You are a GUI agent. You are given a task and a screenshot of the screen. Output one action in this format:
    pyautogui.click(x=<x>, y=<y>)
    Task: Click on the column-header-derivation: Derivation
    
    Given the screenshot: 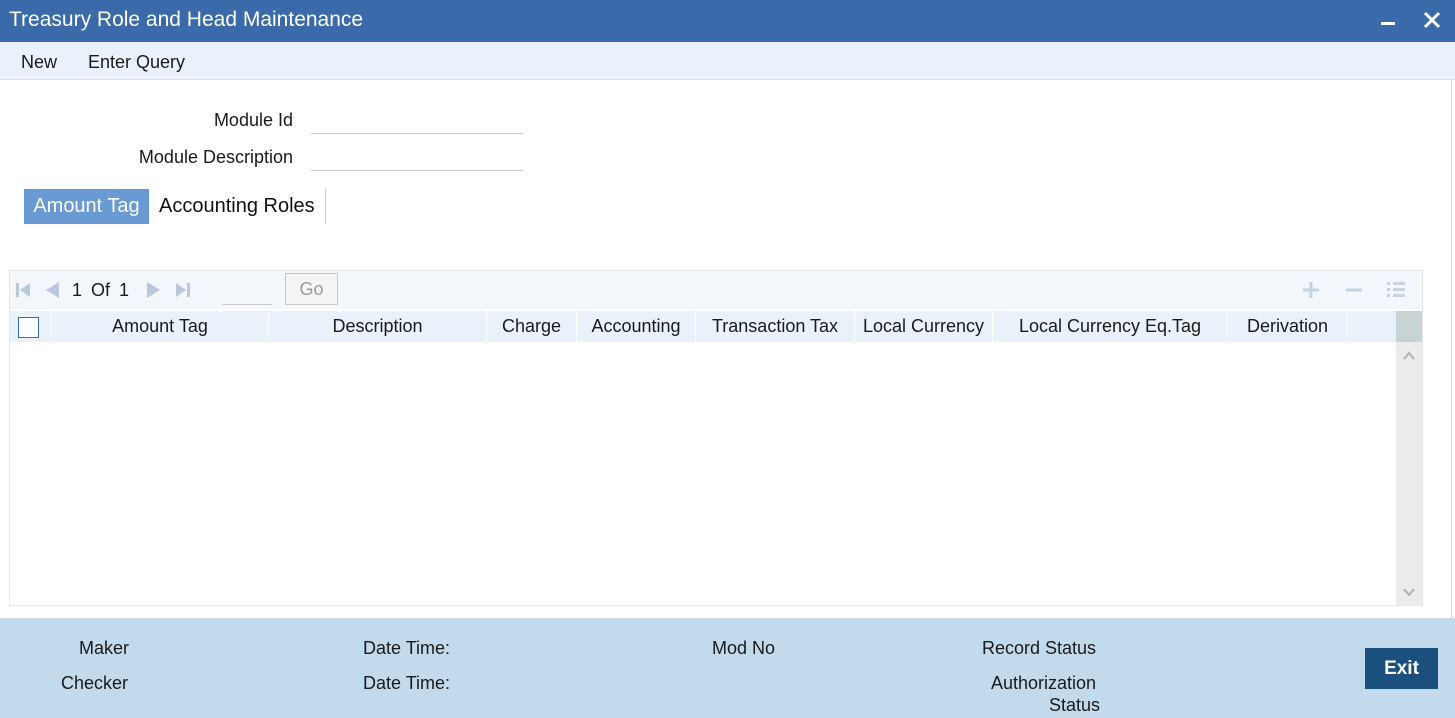 What is the action you would take?
    pyautogui.click(x=1288, y=326)
    